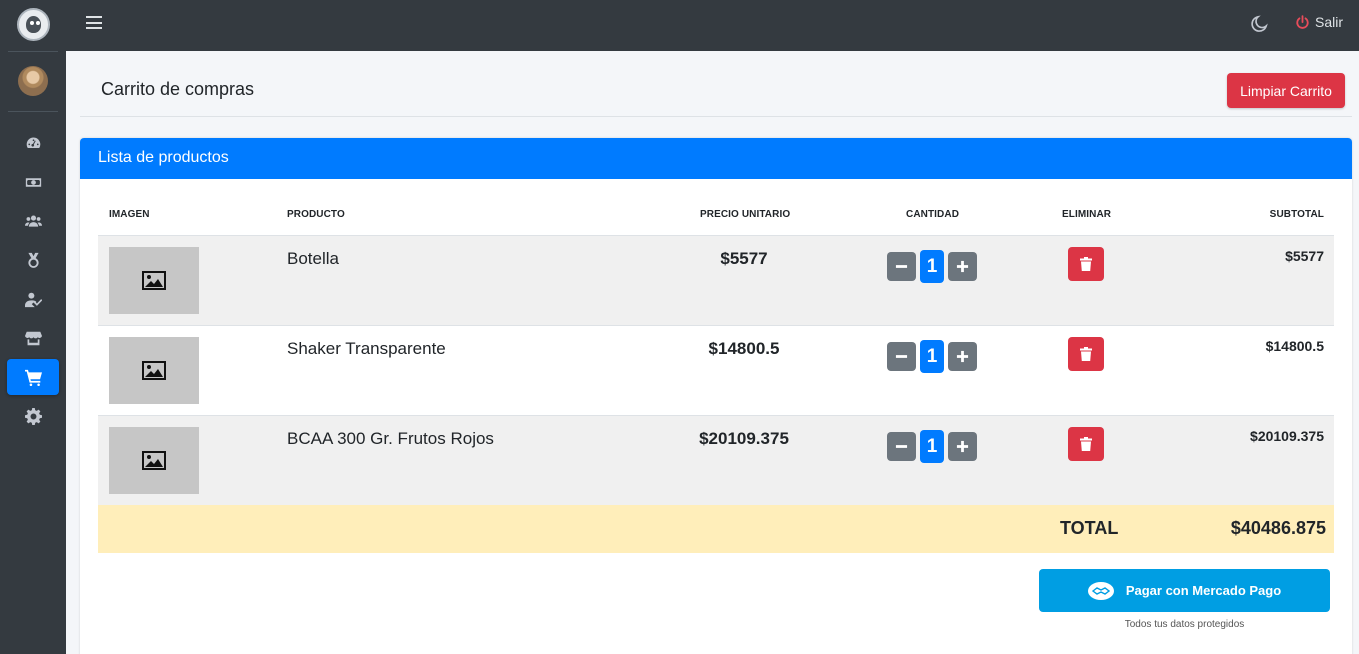  What do you see at coordinates (933, 214) in the screenshot?
I see `column-header-quantity: CANTIDAD` at bounding box center [933, 214].